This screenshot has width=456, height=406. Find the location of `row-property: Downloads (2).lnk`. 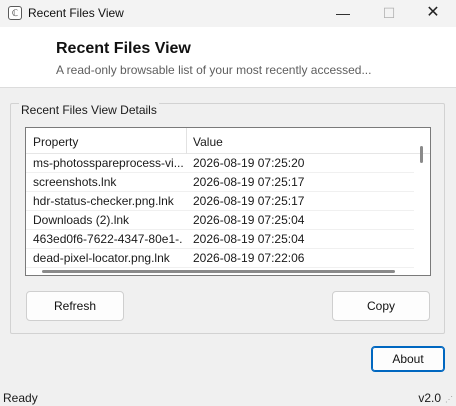

row-property: Downloads (2).lnk is located at coordinates (81, 220).